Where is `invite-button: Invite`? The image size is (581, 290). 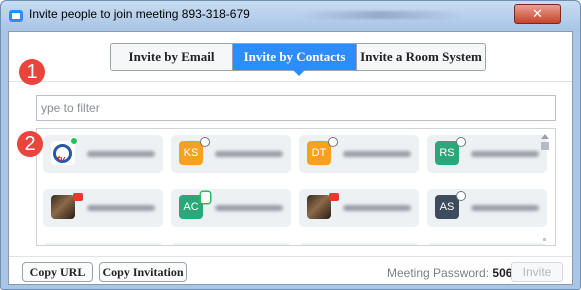
invite-button: Invite is located at coordinates (537, 272).